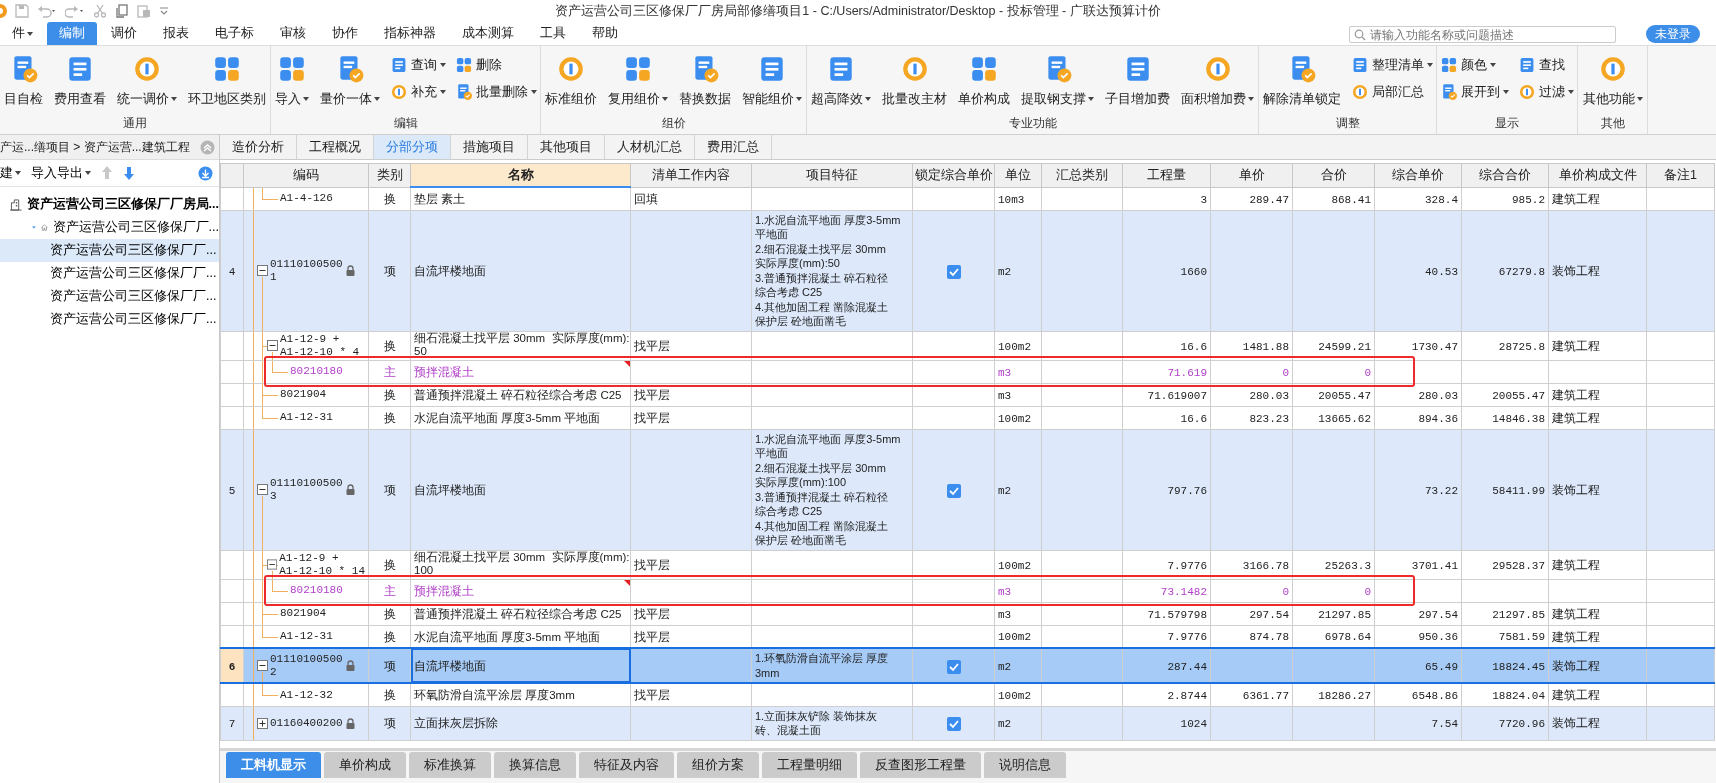 The height and width of the screenshot is (783, 1716). I want to click on menu-item: 帮助, so click(605, 33).